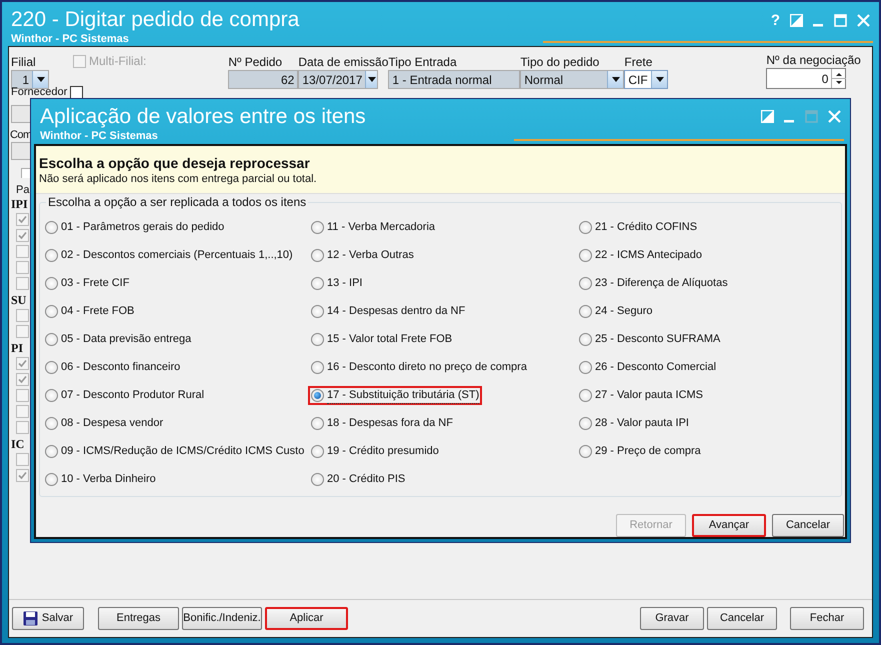  What do you see at coordinates (729, 525) in the screenshot?
I see `button: Avançar` at bounding box center [729, 525].